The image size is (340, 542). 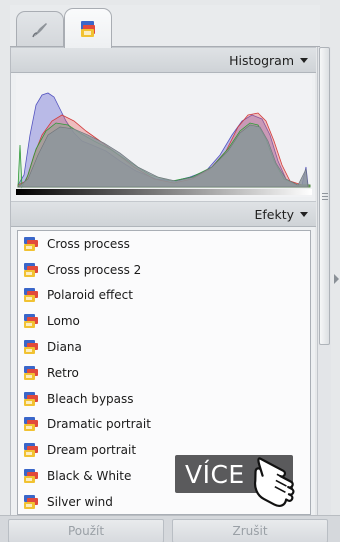 I want to click on list-item-label: Bleach bypass, so click(x=90, y=398).